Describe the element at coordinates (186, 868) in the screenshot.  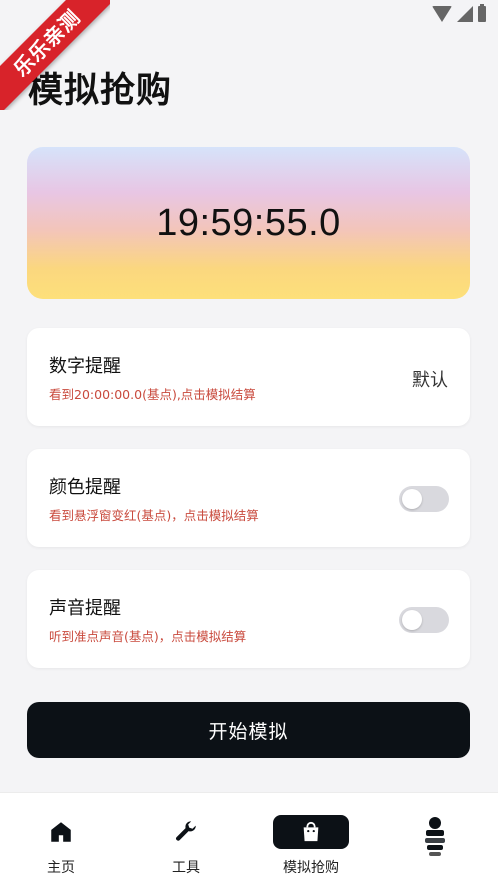
I see `nav-label: 工具` at that location.